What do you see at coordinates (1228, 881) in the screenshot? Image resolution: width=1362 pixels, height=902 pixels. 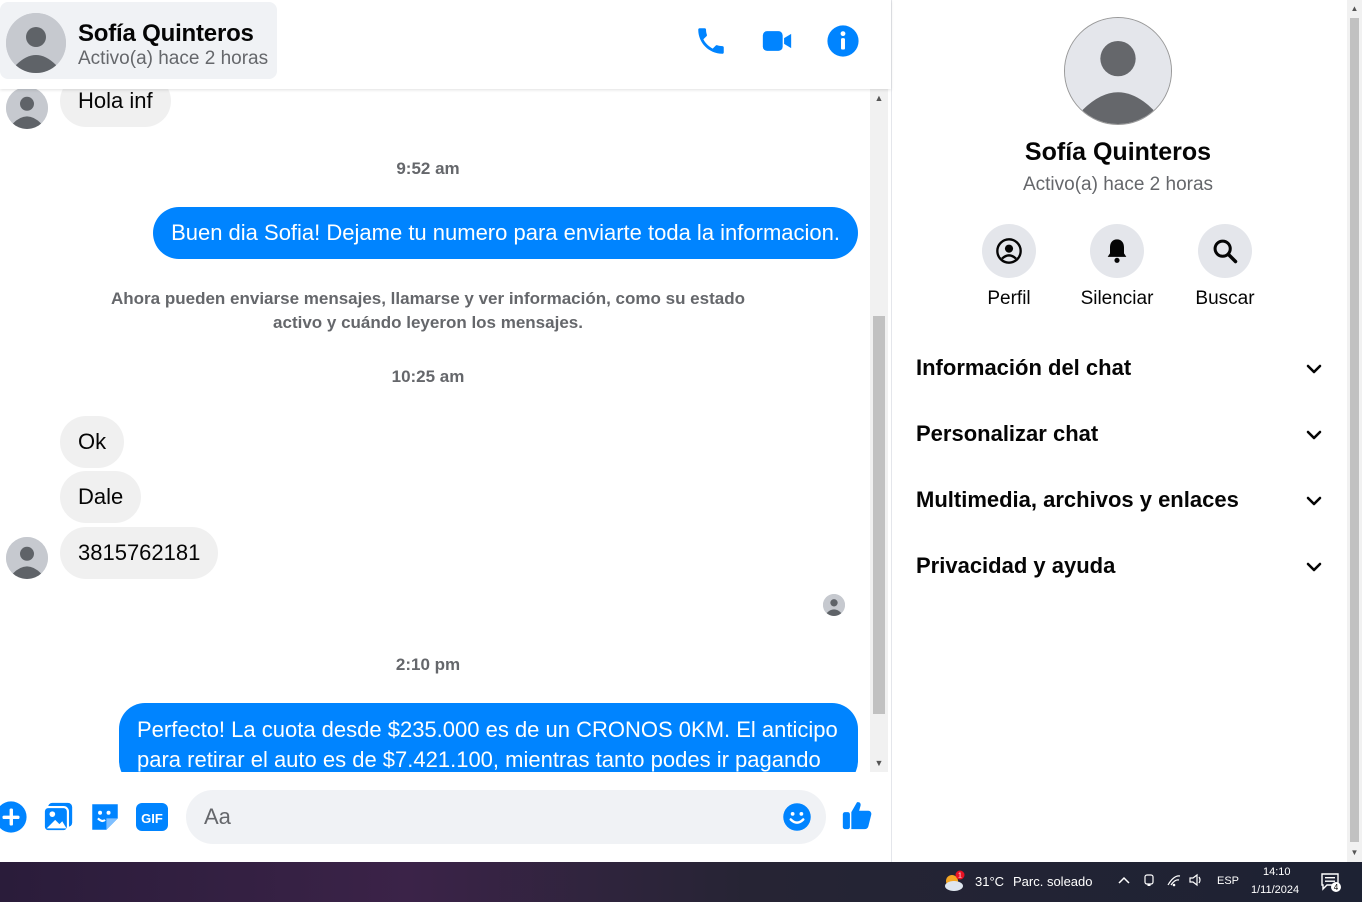 I see `language-indicator: ESP` at bounding box center [1228, 881].